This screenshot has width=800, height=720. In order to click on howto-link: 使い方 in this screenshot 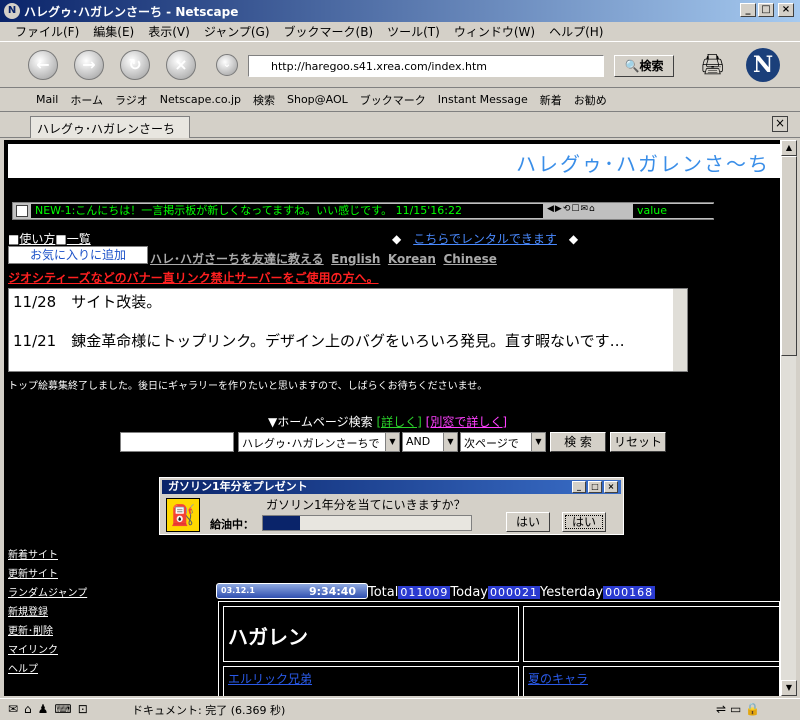, I will do `click(37, 239)`.